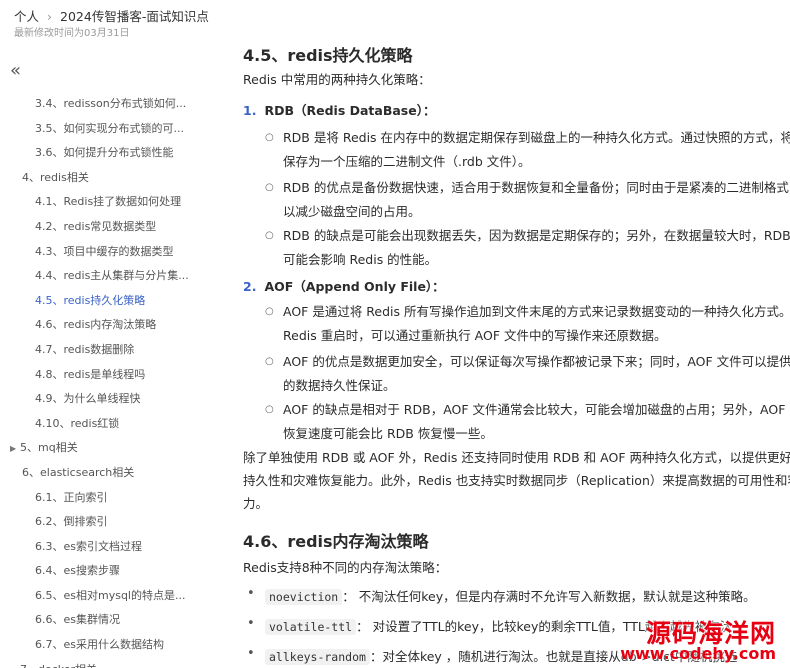 The width and height of the screenshot is (790, 668). Describe the element at coordinates (114, 448) in the screenshot. I see `toc-item: ▶ 5、mq相关` at that location.